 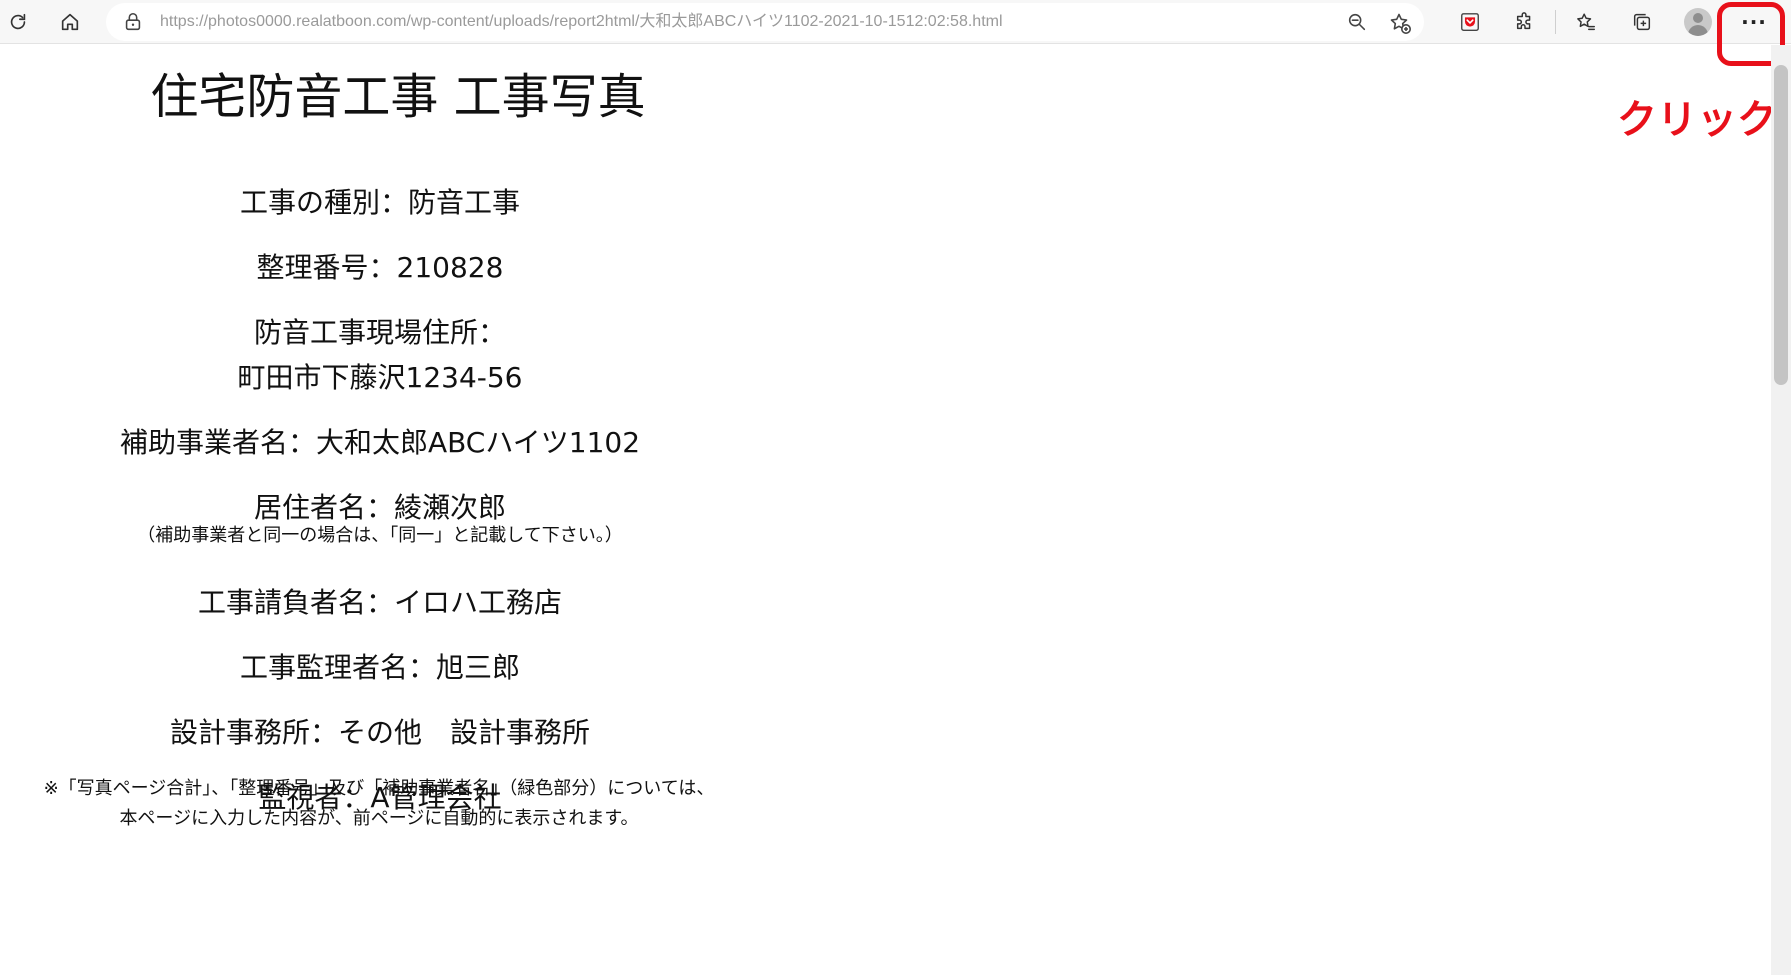 I want to click on reload-icon, so click(x=18, y=21).